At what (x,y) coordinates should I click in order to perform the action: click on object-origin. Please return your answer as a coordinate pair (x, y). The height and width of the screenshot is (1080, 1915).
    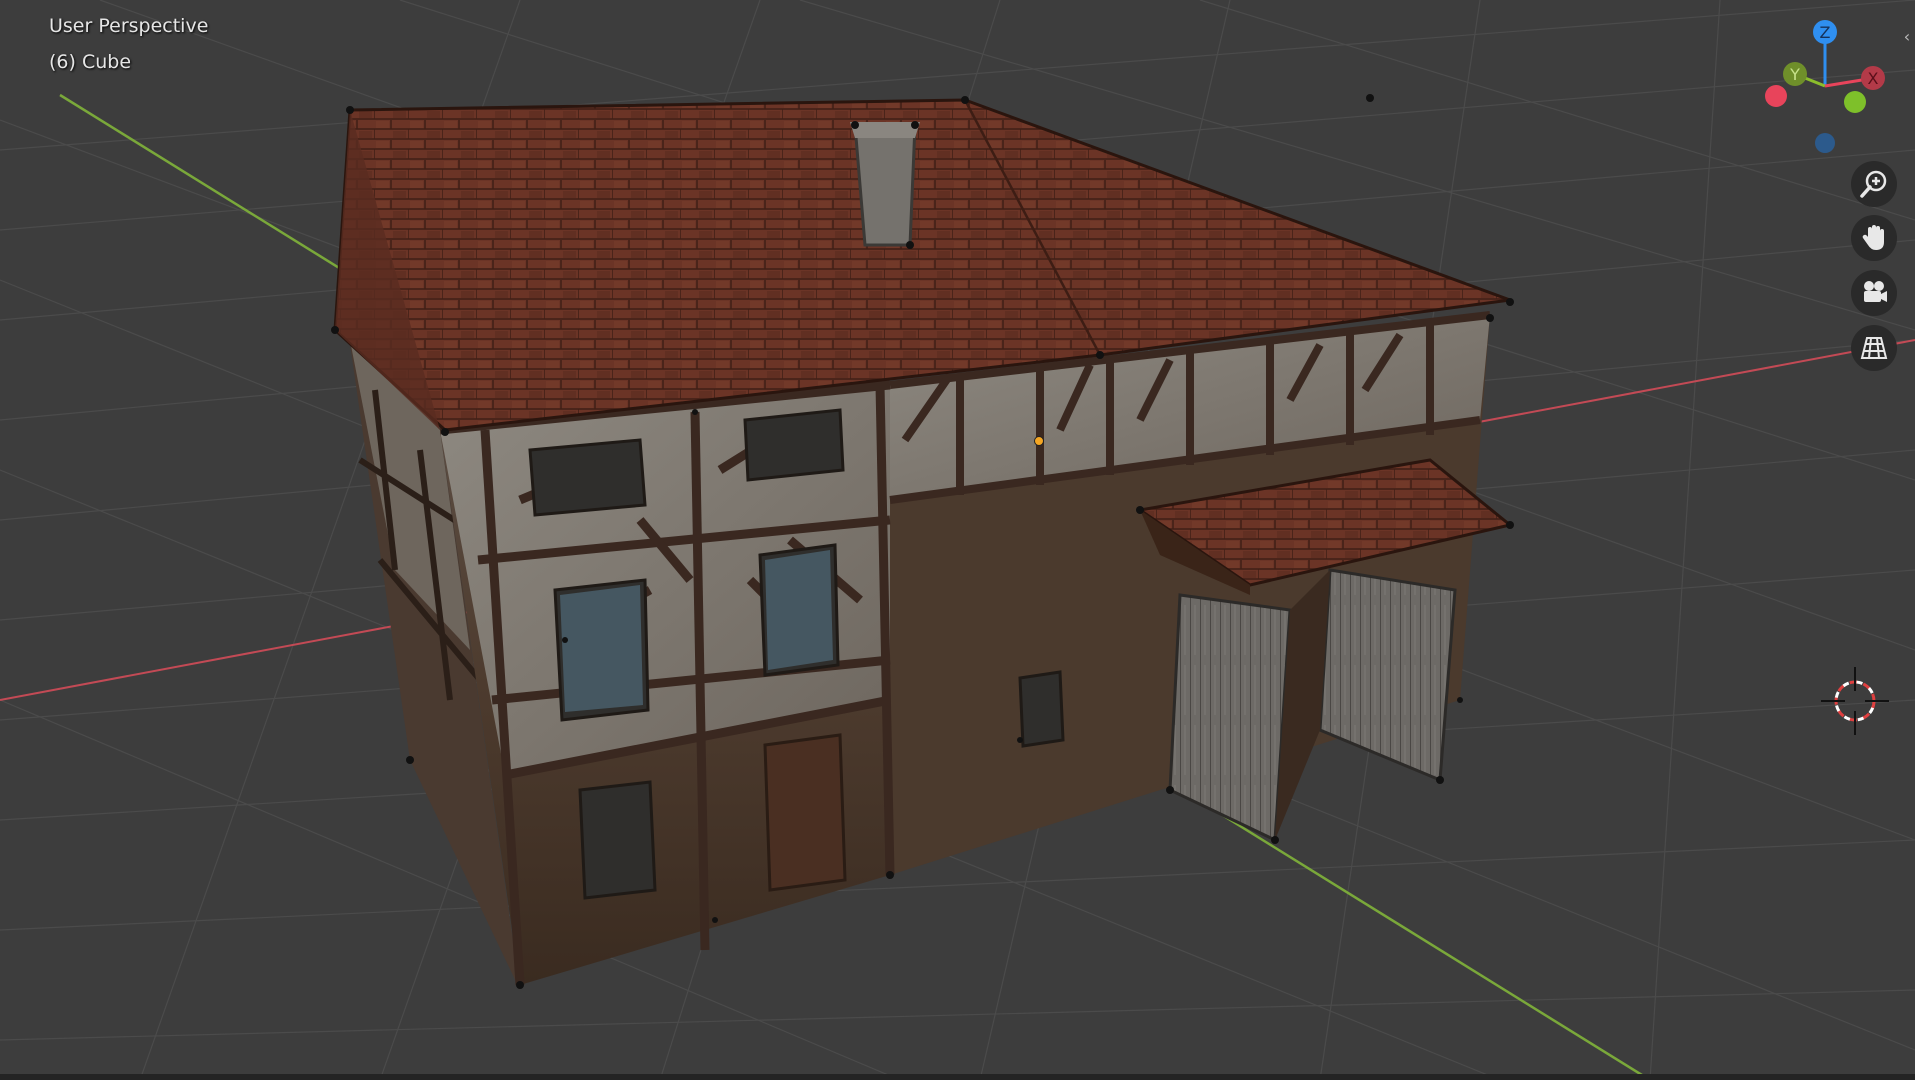
    Looking at the image, I should click on (1039, 441).